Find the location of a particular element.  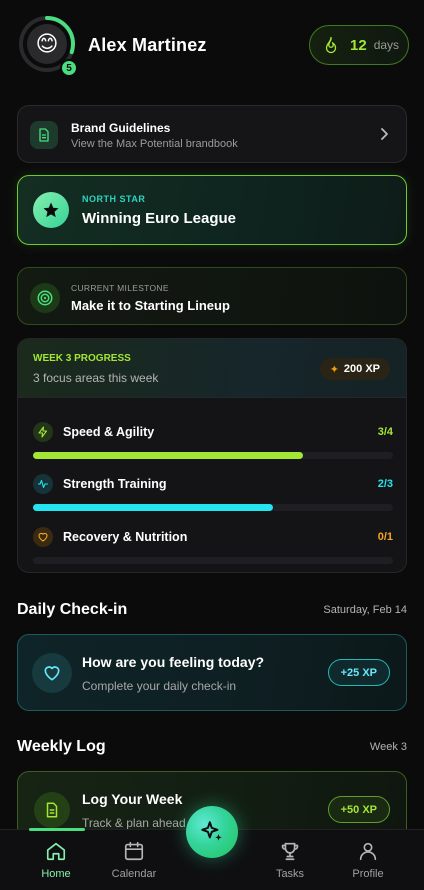

streak-unit: days is located at coordinates (386, 45).